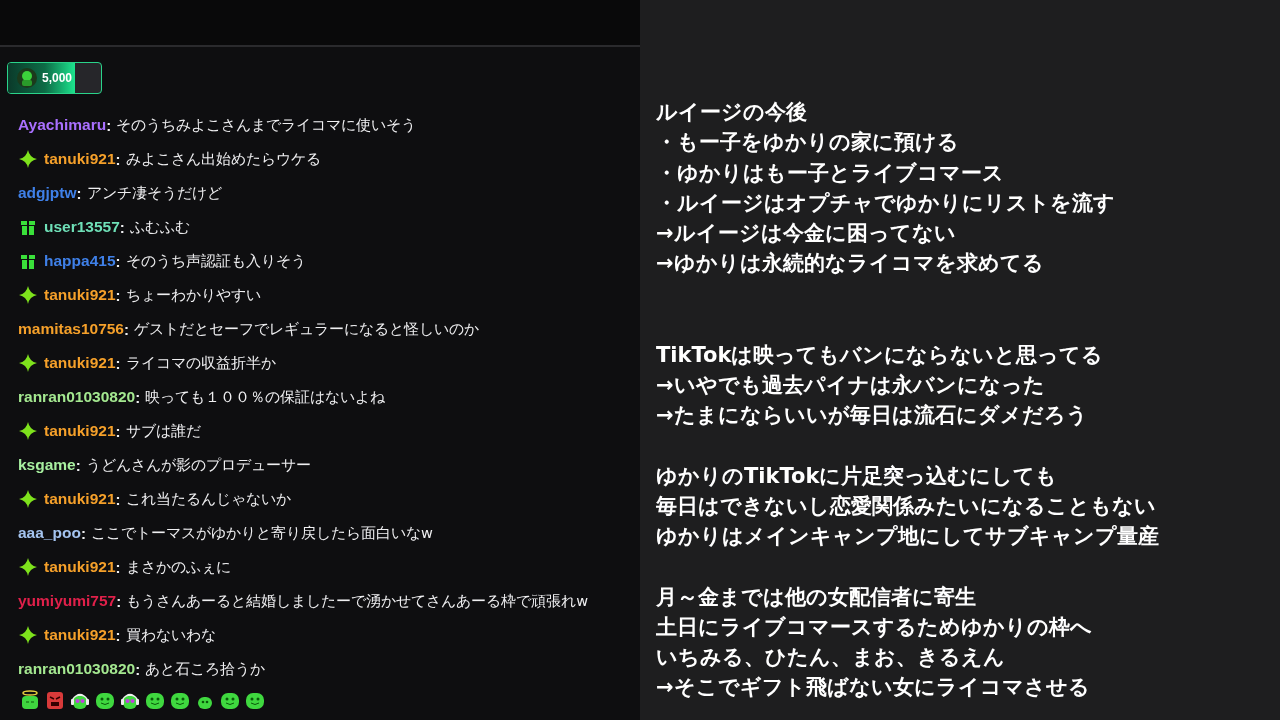  I want to click on username: yumiyumi757, so click(67, 601).